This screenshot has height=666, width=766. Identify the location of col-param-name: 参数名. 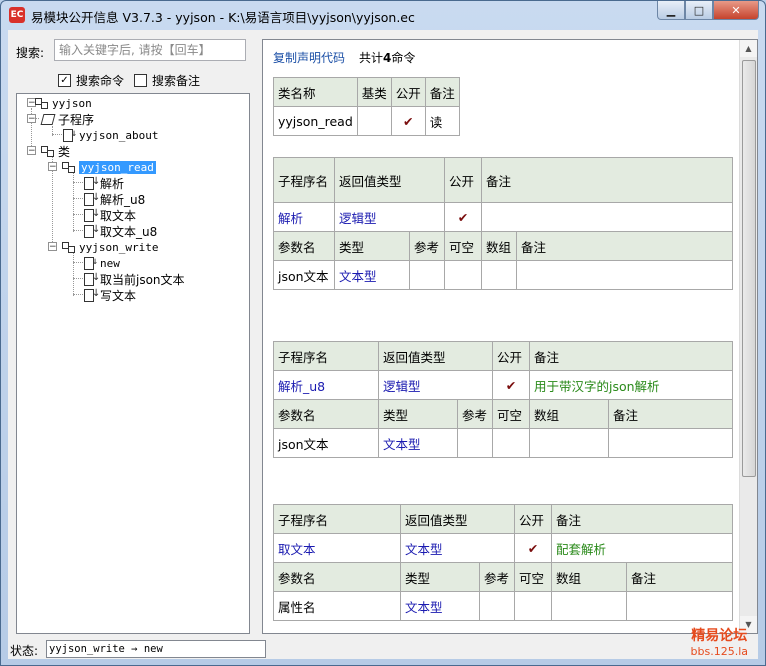
(326, 414).